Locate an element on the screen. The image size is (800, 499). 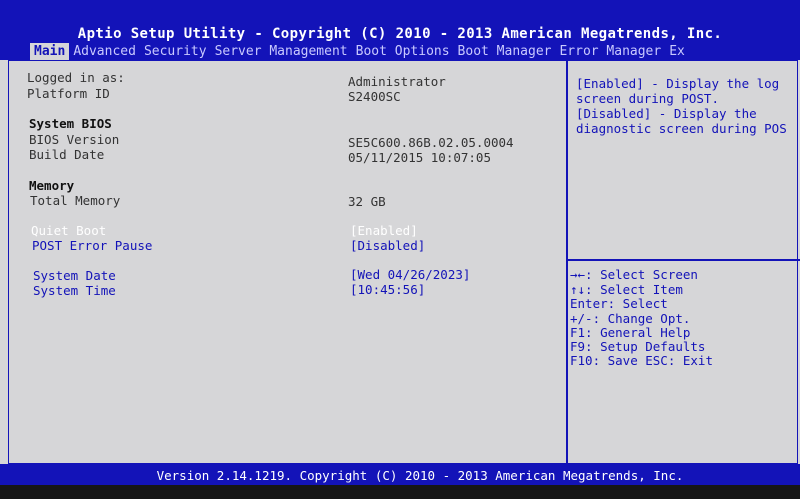
platform-id-value: S2400SC is located at coordinates (374, 96).